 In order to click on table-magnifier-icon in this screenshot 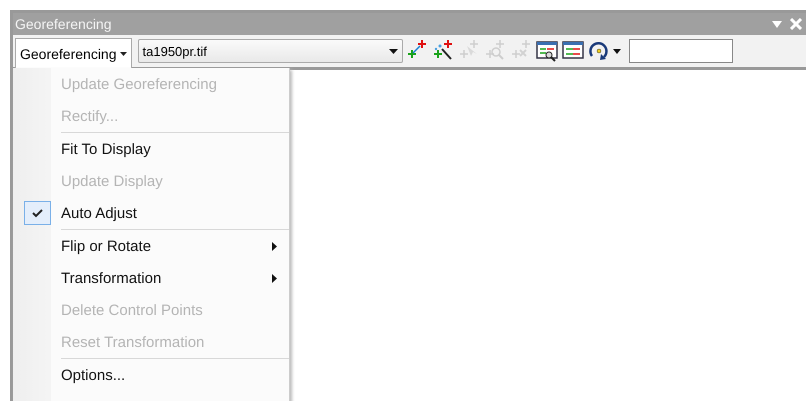, I will do `click(547, 51)`.